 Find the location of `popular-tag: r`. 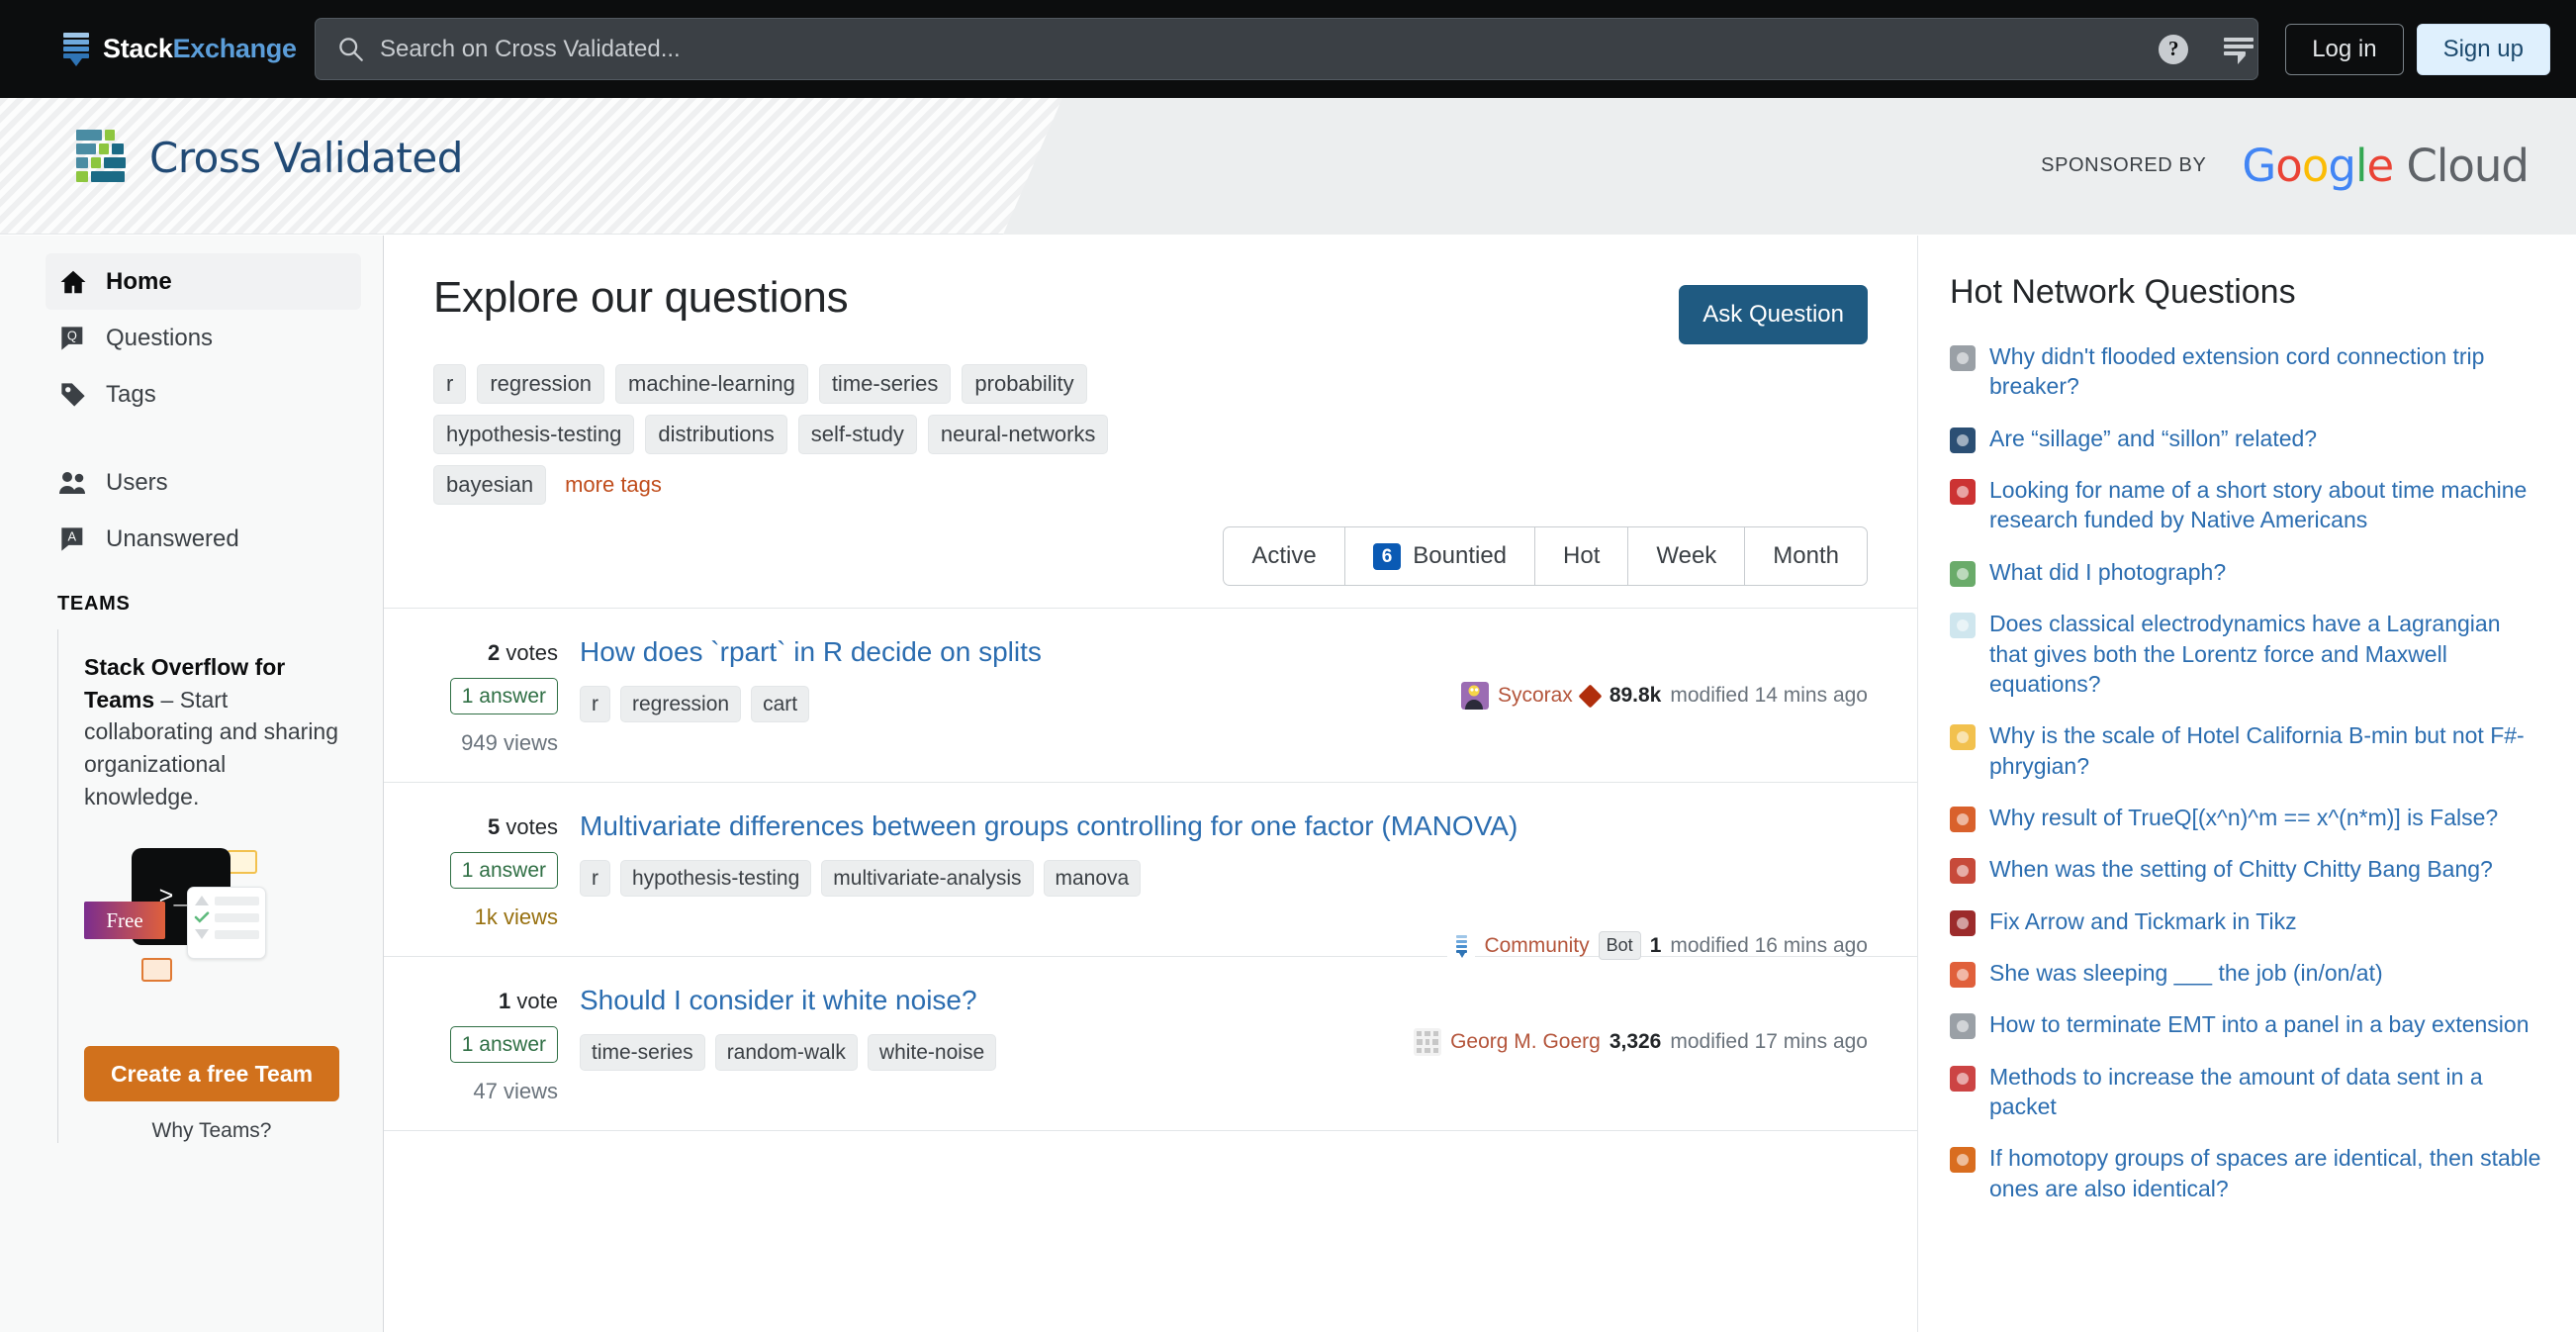

popular-tag: r is located at coordinates (450, 384).